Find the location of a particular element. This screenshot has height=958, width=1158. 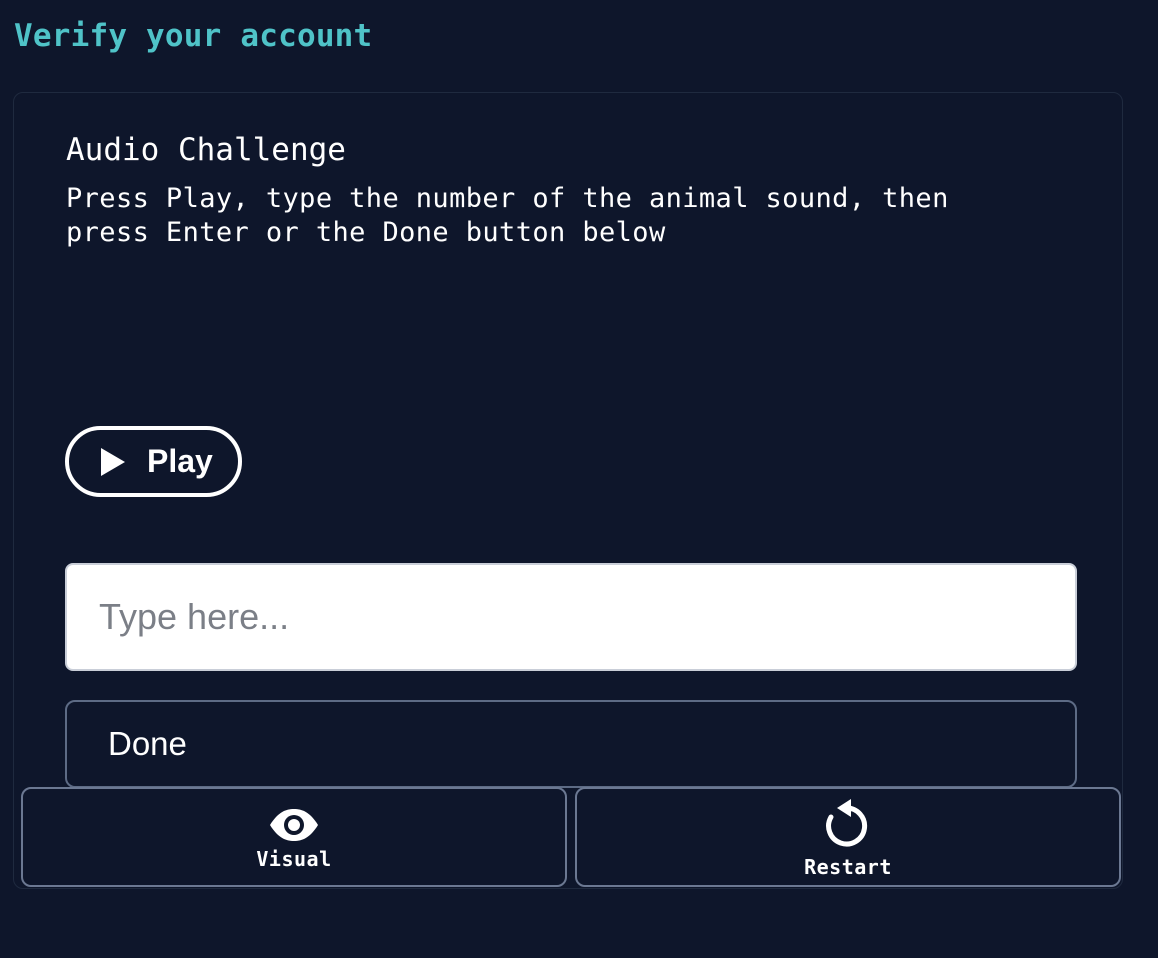

restart-icon is located at coordinates (848, 825).